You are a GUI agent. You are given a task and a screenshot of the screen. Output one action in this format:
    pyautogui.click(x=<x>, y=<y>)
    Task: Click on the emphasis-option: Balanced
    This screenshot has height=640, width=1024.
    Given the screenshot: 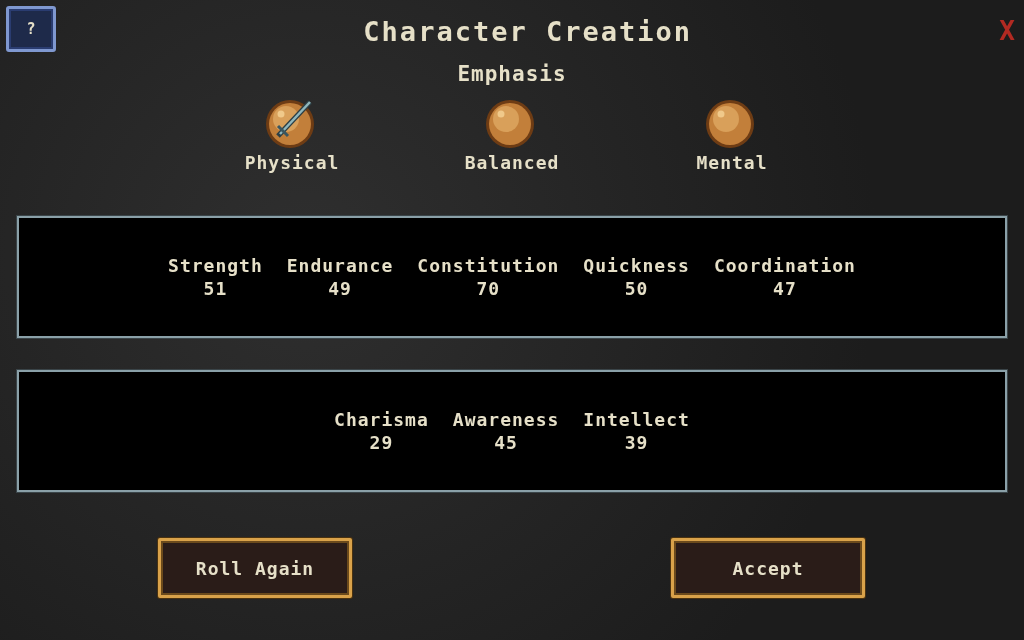 What is the action you would take?
    pyautogui.click(x=512, y=134)
    